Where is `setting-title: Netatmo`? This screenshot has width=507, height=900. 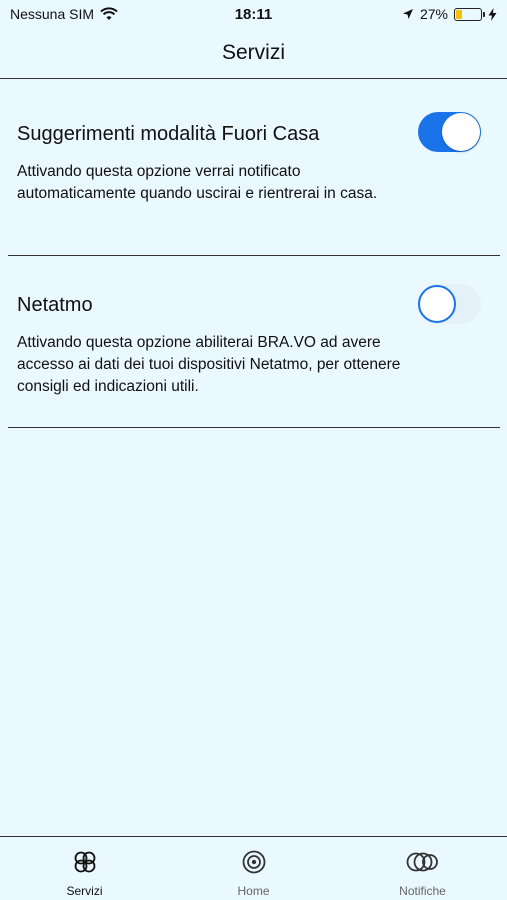
setting-title: Netatmo is located at coordinates (55, 305).